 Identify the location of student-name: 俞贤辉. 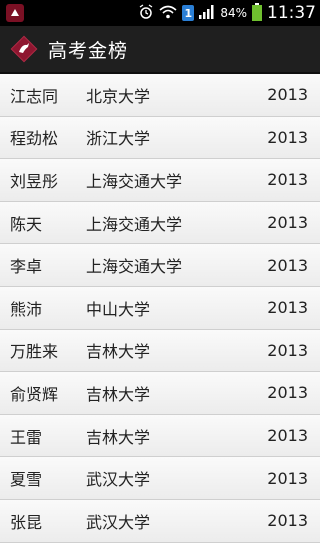
(34, 394).